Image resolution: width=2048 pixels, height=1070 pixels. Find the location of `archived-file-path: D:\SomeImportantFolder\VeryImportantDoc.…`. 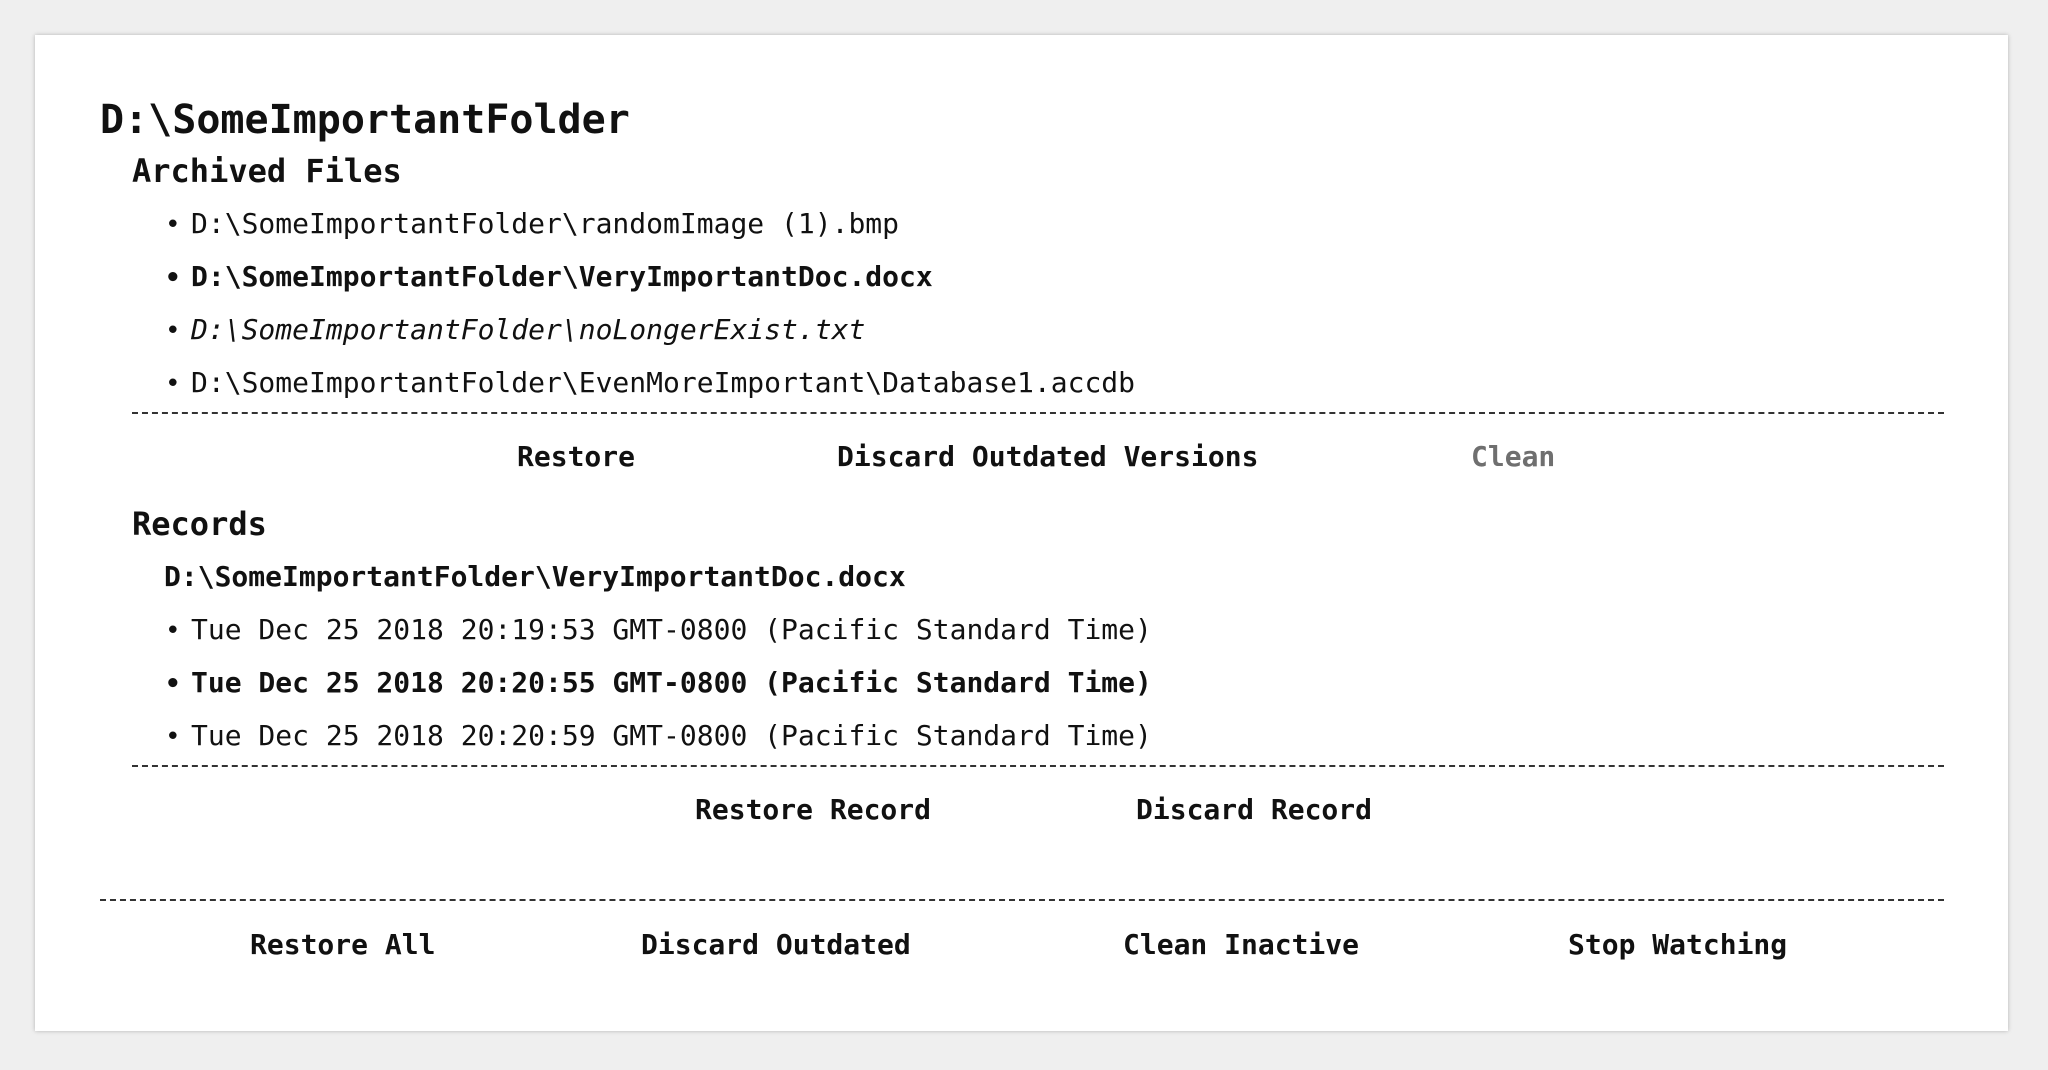

archived-file-path: D:\SomeImportantFolder\VeryImportantDoc.… is located at coordinates (562, 276).